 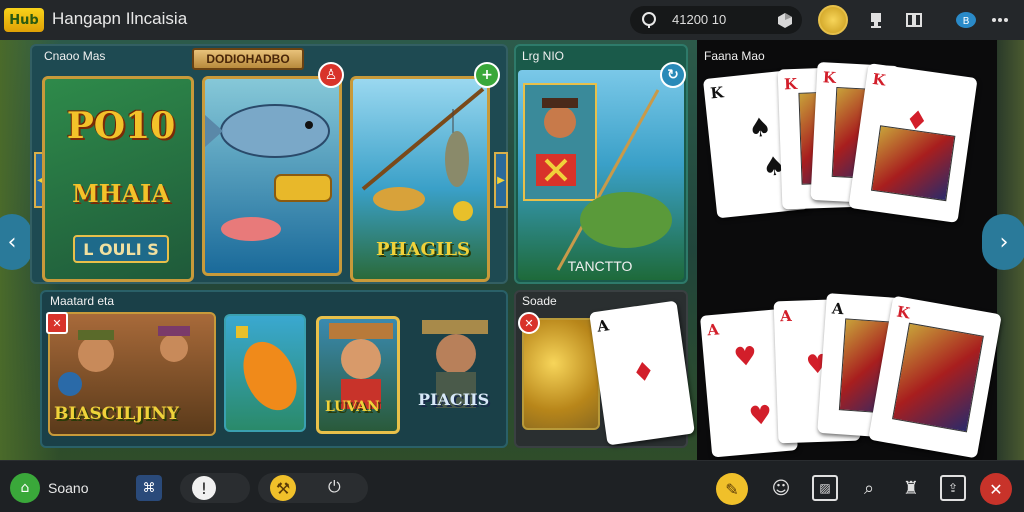 What do you see at coordinates (597, 177) in the screenshot?
I see `fisherman-illustration` at bounding box center [597, 177].